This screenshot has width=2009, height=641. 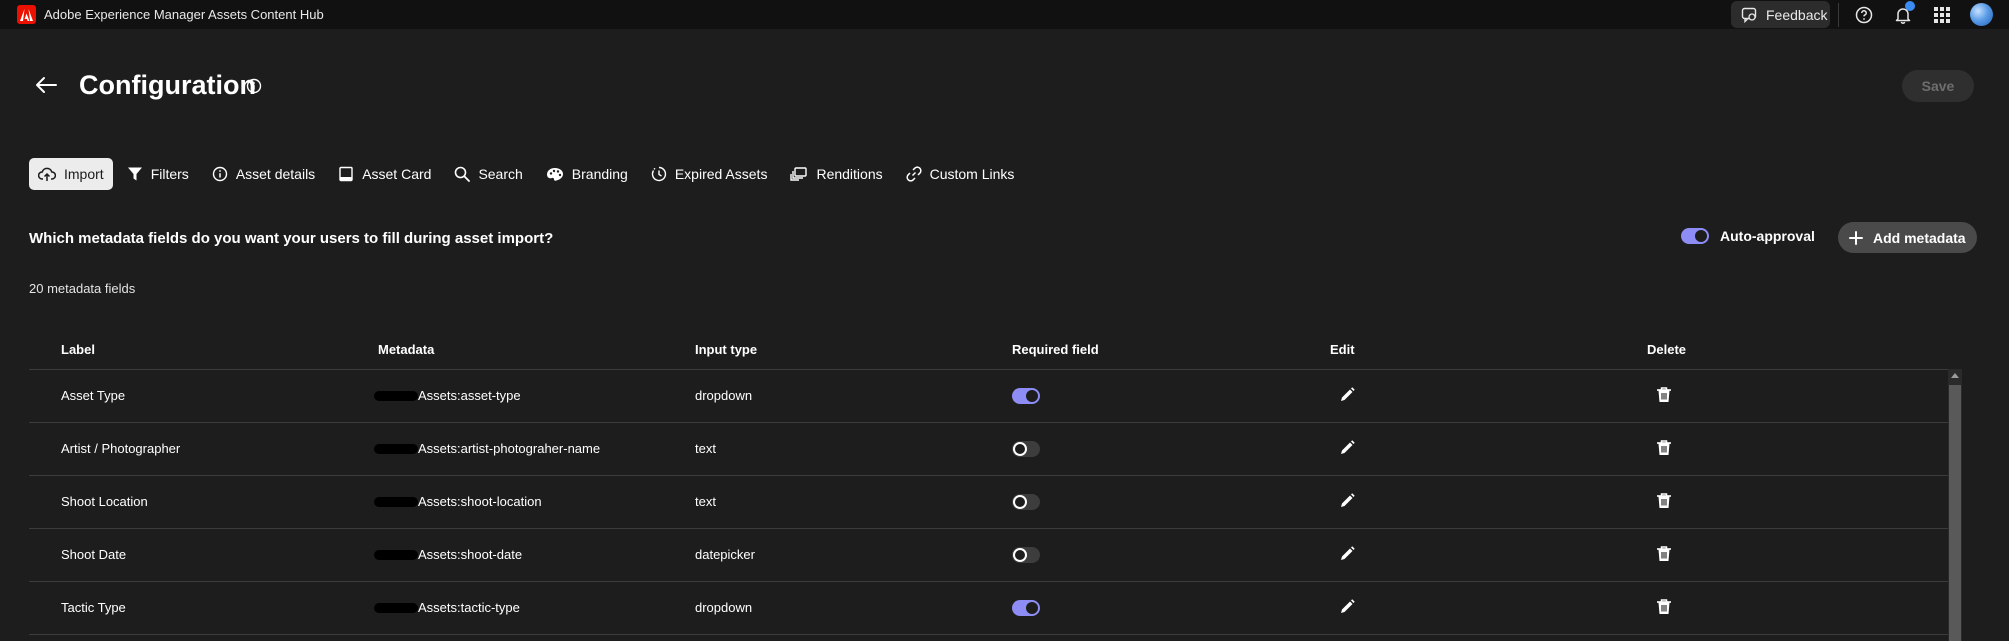 I want to click on save-button: Save, so click(x=1938, y=86).